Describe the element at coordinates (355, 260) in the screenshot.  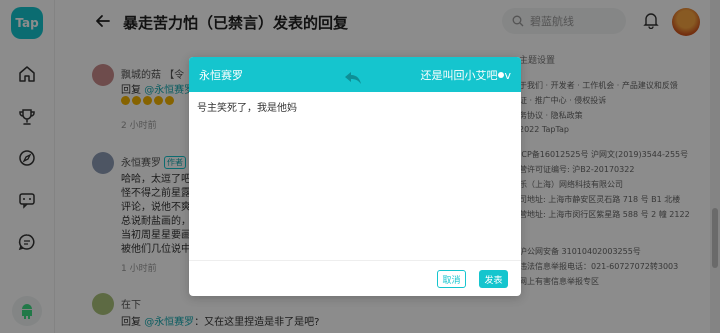
I see `dialog-divider` at that location.